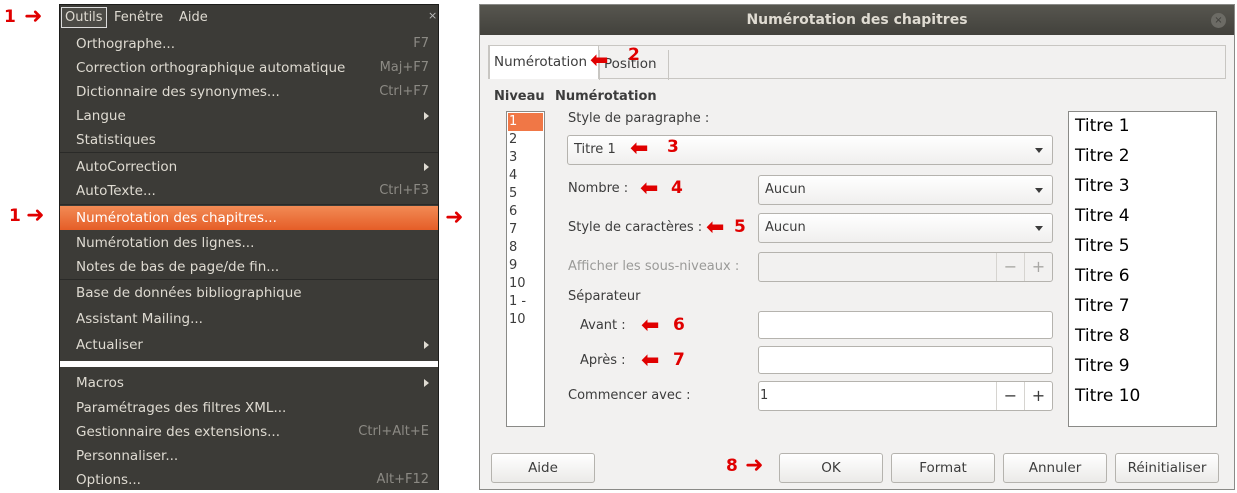 This screenshot has width=1237, height=493. What do you see at coordinates (249, 92) in the screenshot?
I see `menu-item-synonymes: Dictionnaire des synonymes... Ctrl+F7` at bounding box center [249, 92].